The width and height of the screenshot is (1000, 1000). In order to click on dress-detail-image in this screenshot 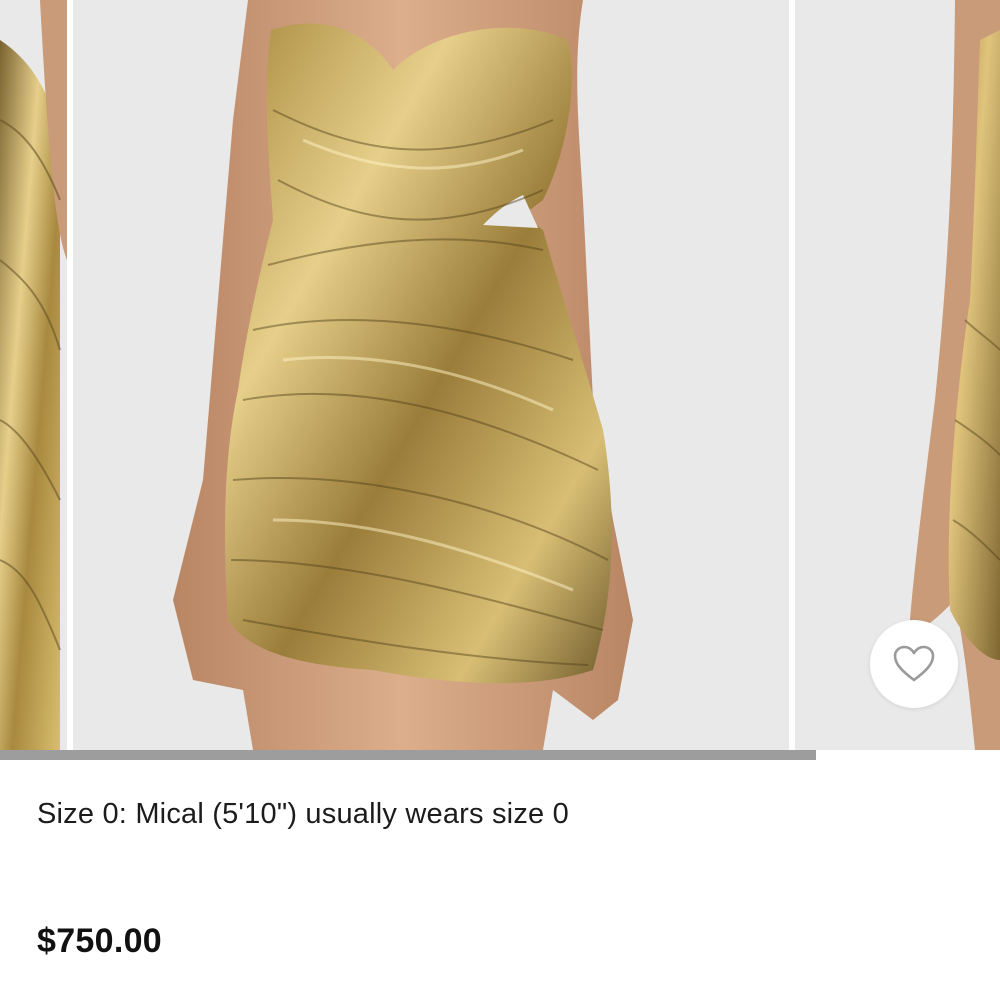, I will do `click(33, 375)`.